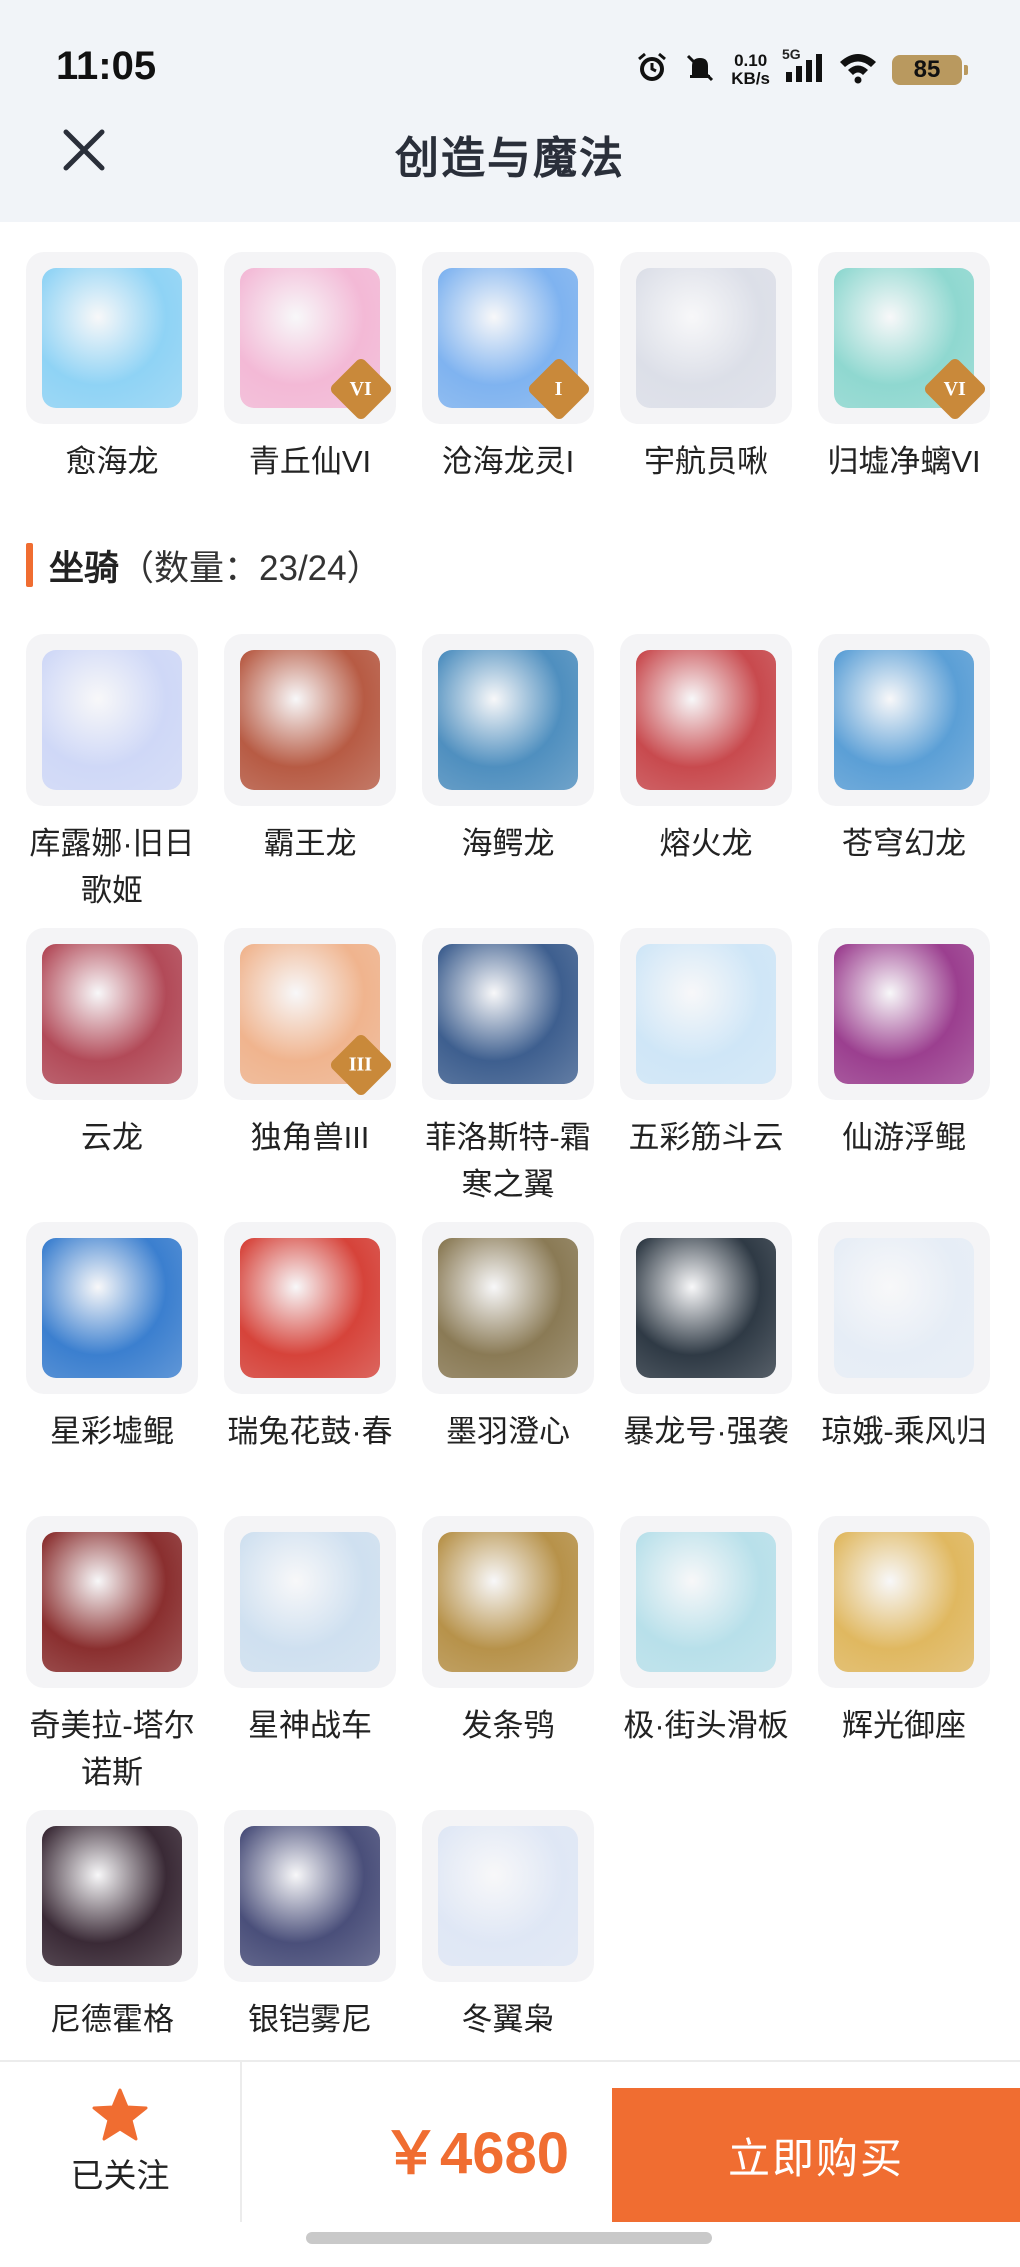 The width and height of the screenshot is (1020, 2267). Describe the element at coordinates (706, 843) in the screenshot. I see `item-label: 熔火龙` at that location.